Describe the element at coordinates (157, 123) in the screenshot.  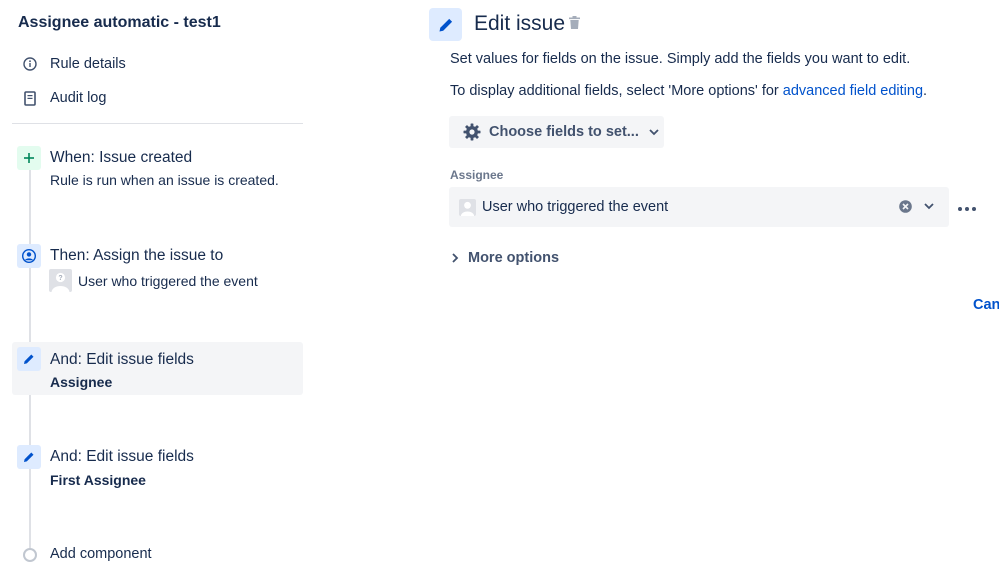
I see `sidebar-divider` at that location.